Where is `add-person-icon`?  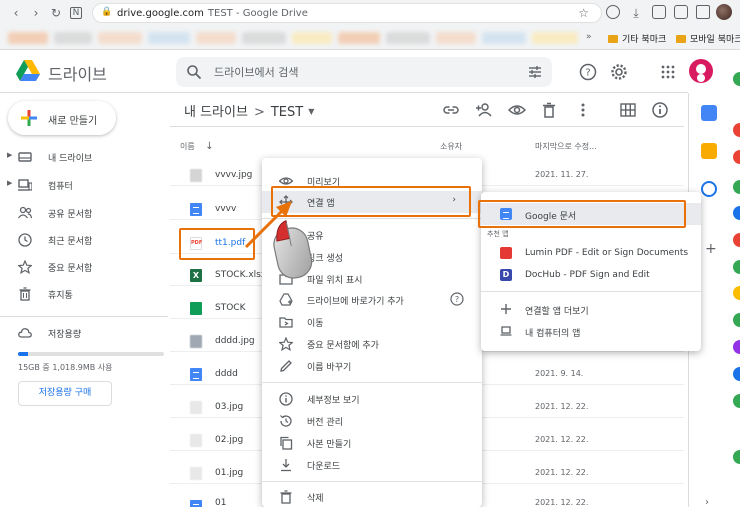 add-person-icon is located at coordinates (484, 110).